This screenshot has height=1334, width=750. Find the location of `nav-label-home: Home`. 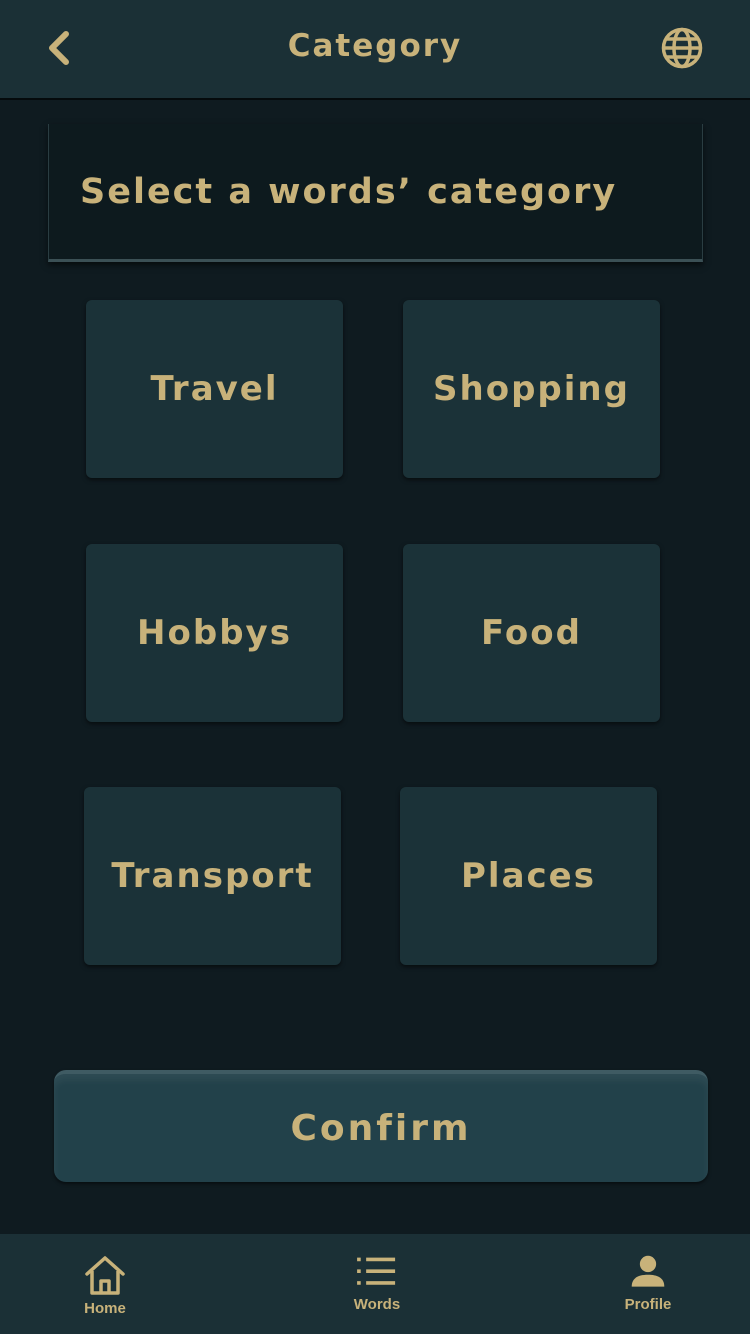

nav-label-home: Home is located at coordinates (105, 1308).